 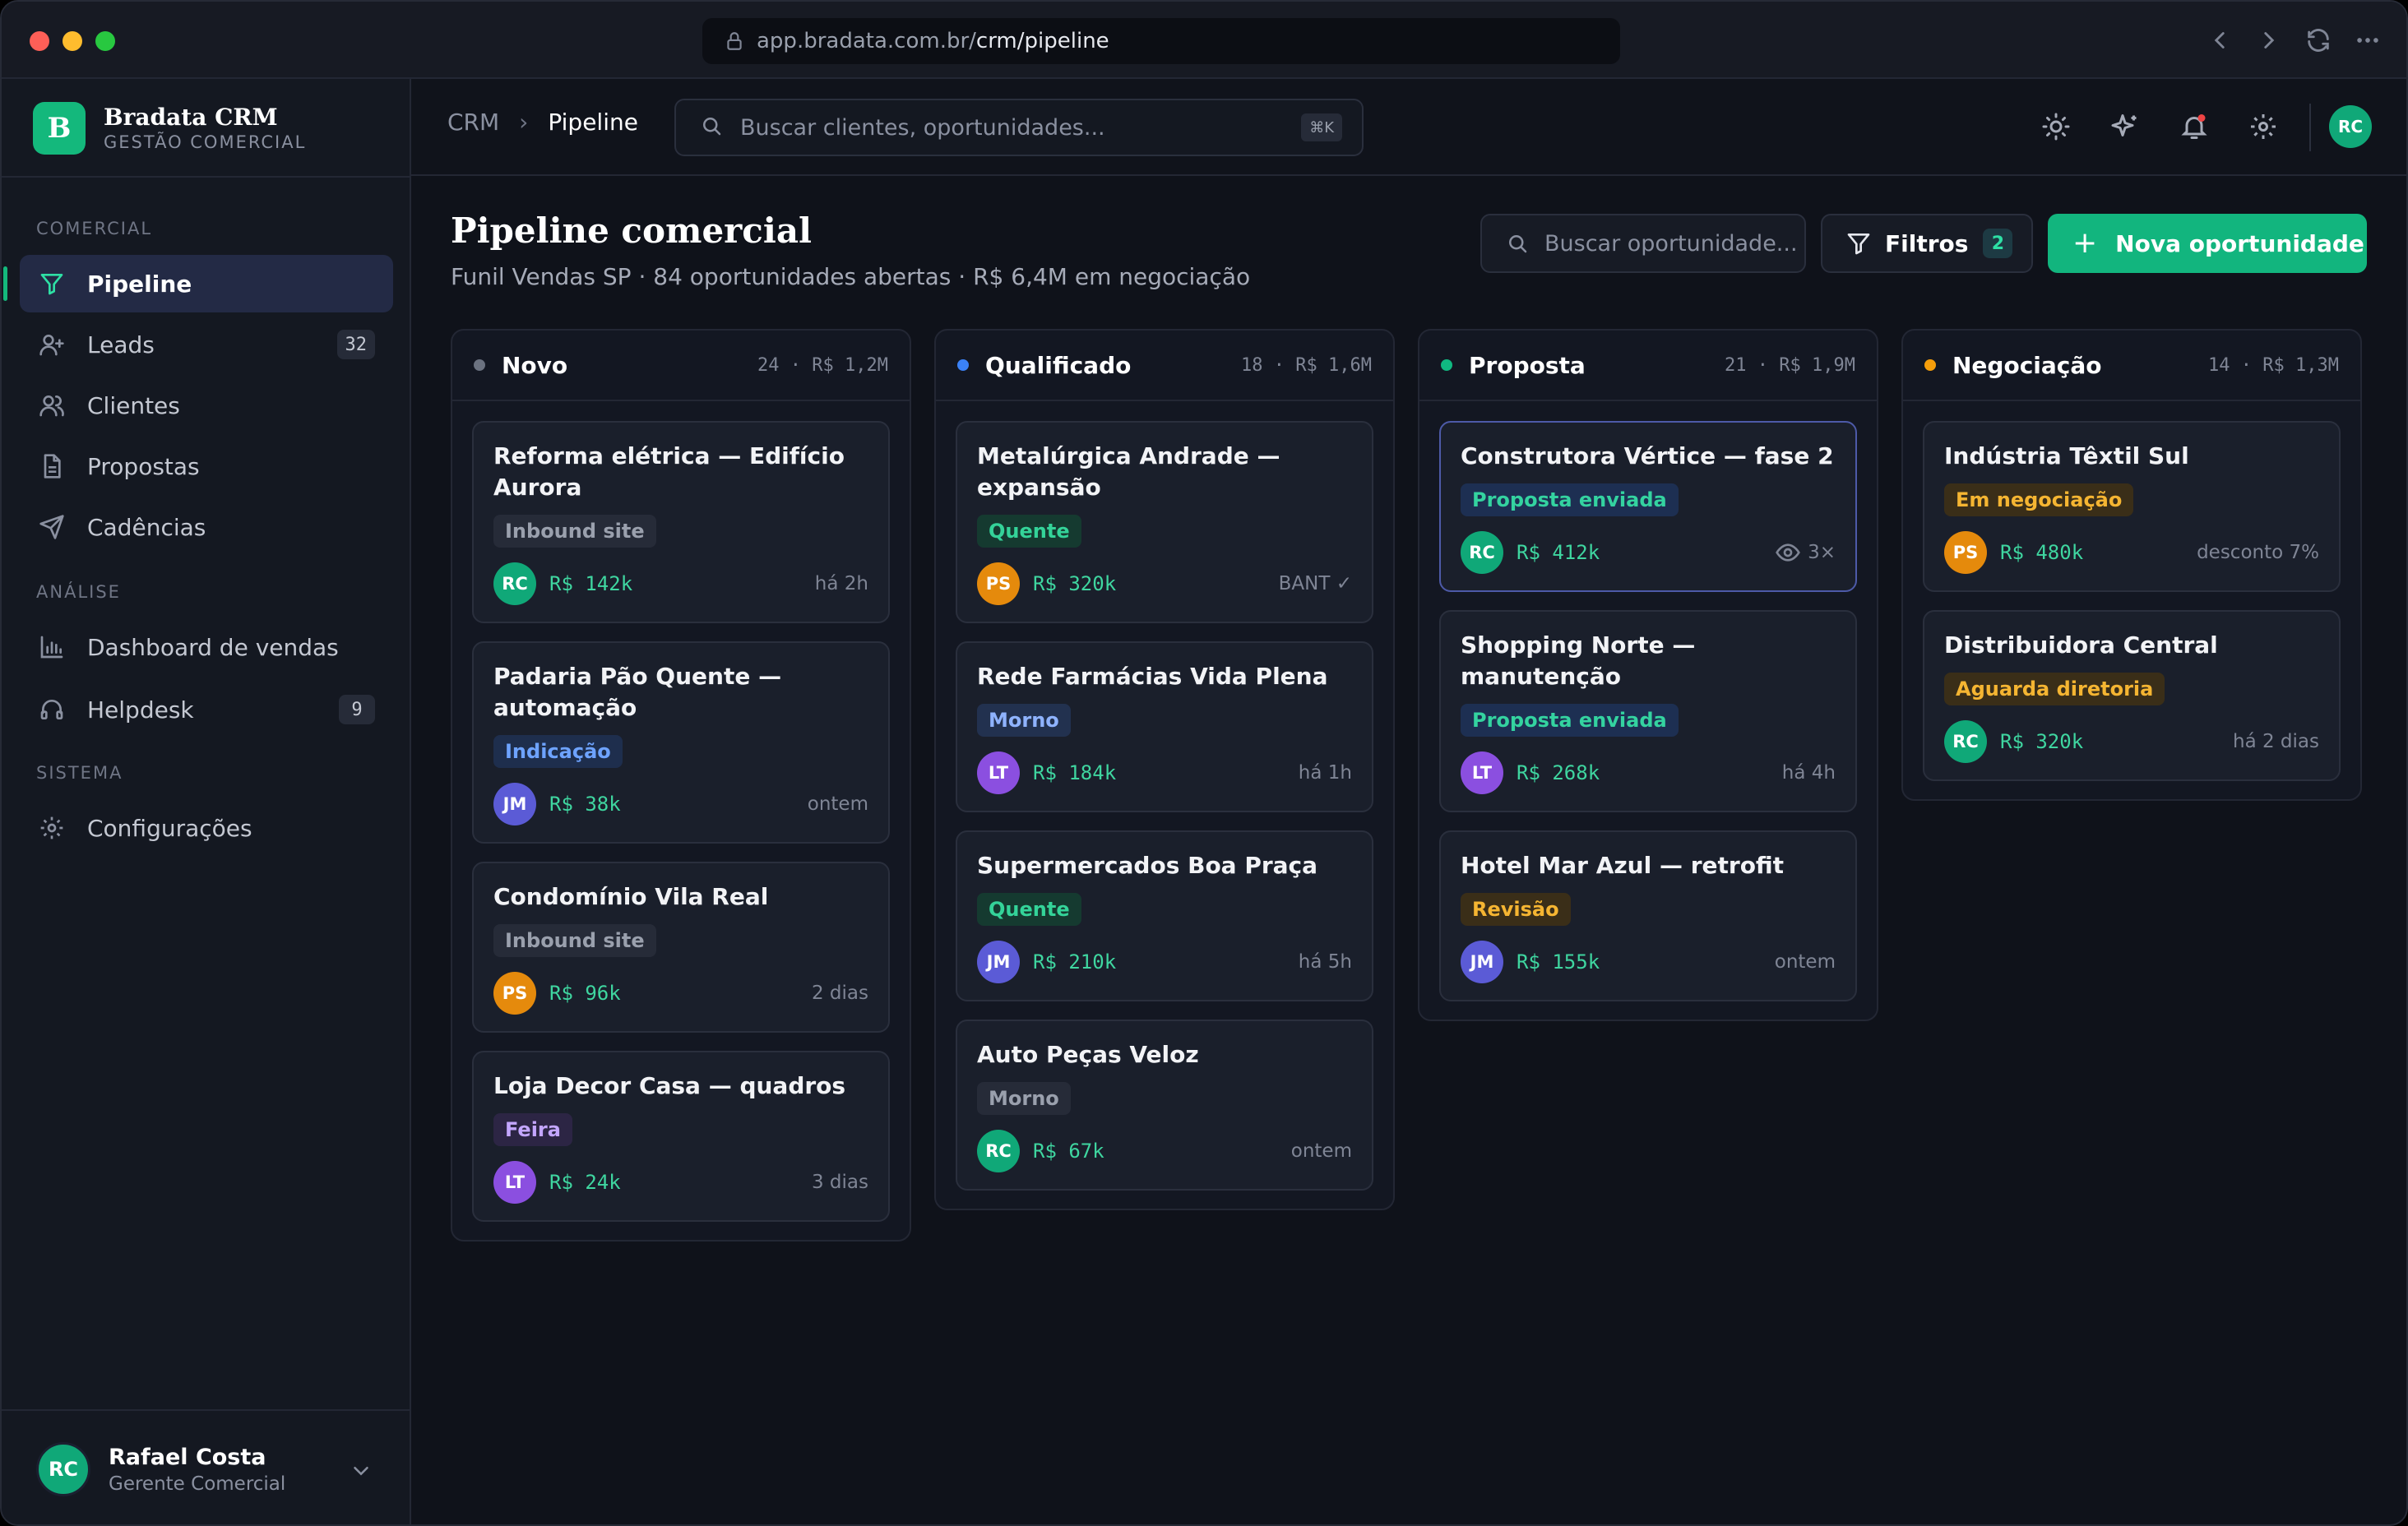 I want to click on opportunity-amount: R$ 155k, so click(x=1558, y=961).